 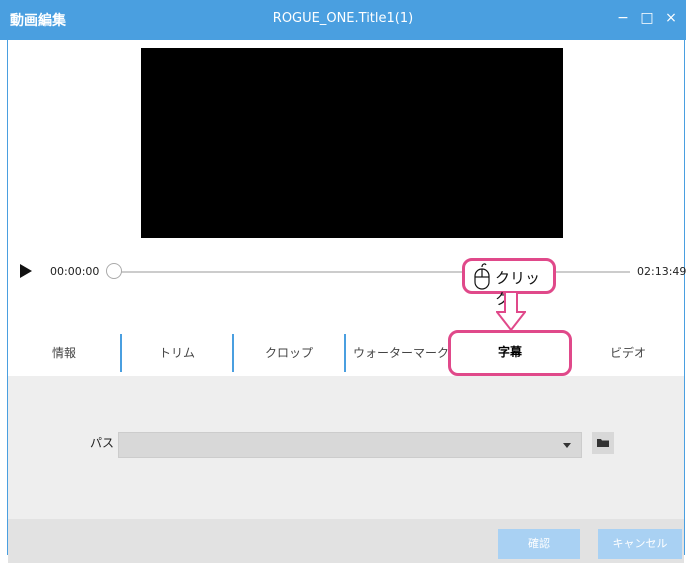 What do you see at coordinates (640, 544) in the screenshot?
I see `cancel-button: キャンセル` at bounding box center [640, 544].